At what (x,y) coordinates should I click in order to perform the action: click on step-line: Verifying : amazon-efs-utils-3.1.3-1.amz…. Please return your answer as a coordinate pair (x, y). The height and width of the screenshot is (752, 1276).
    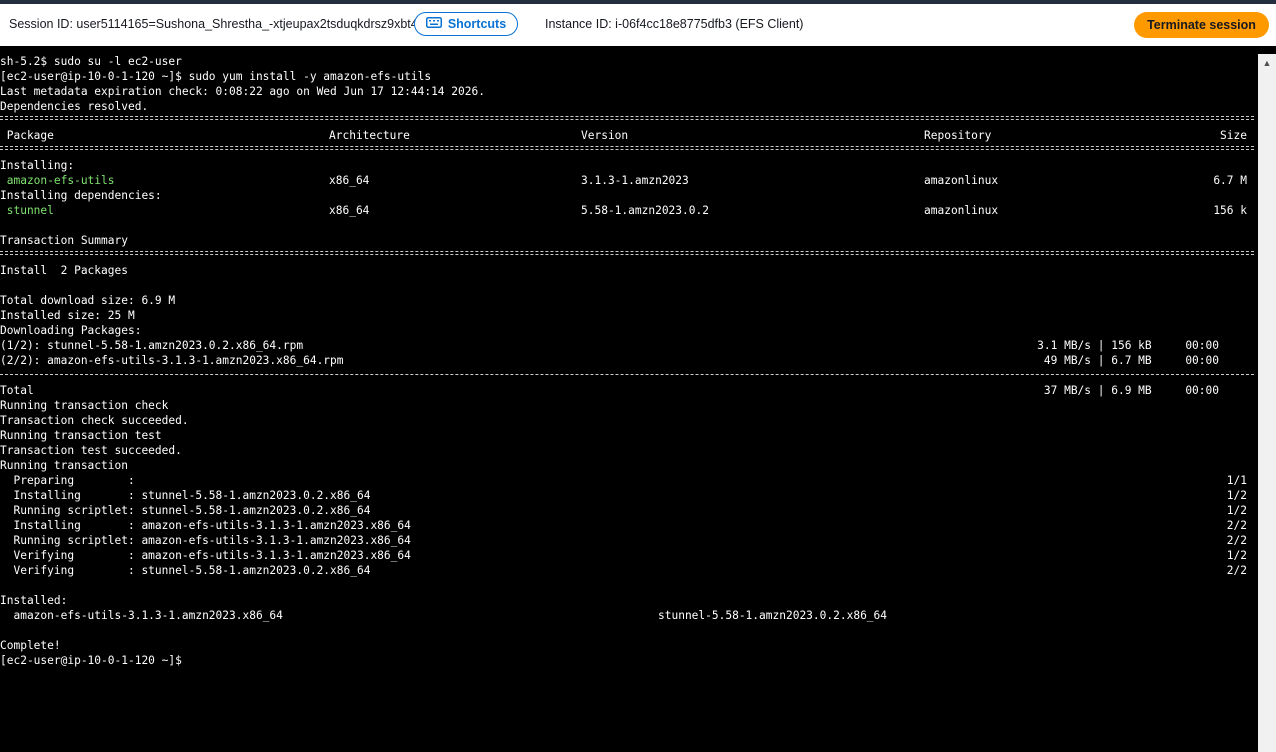
    Looking at the image, I should click on (205, 555).